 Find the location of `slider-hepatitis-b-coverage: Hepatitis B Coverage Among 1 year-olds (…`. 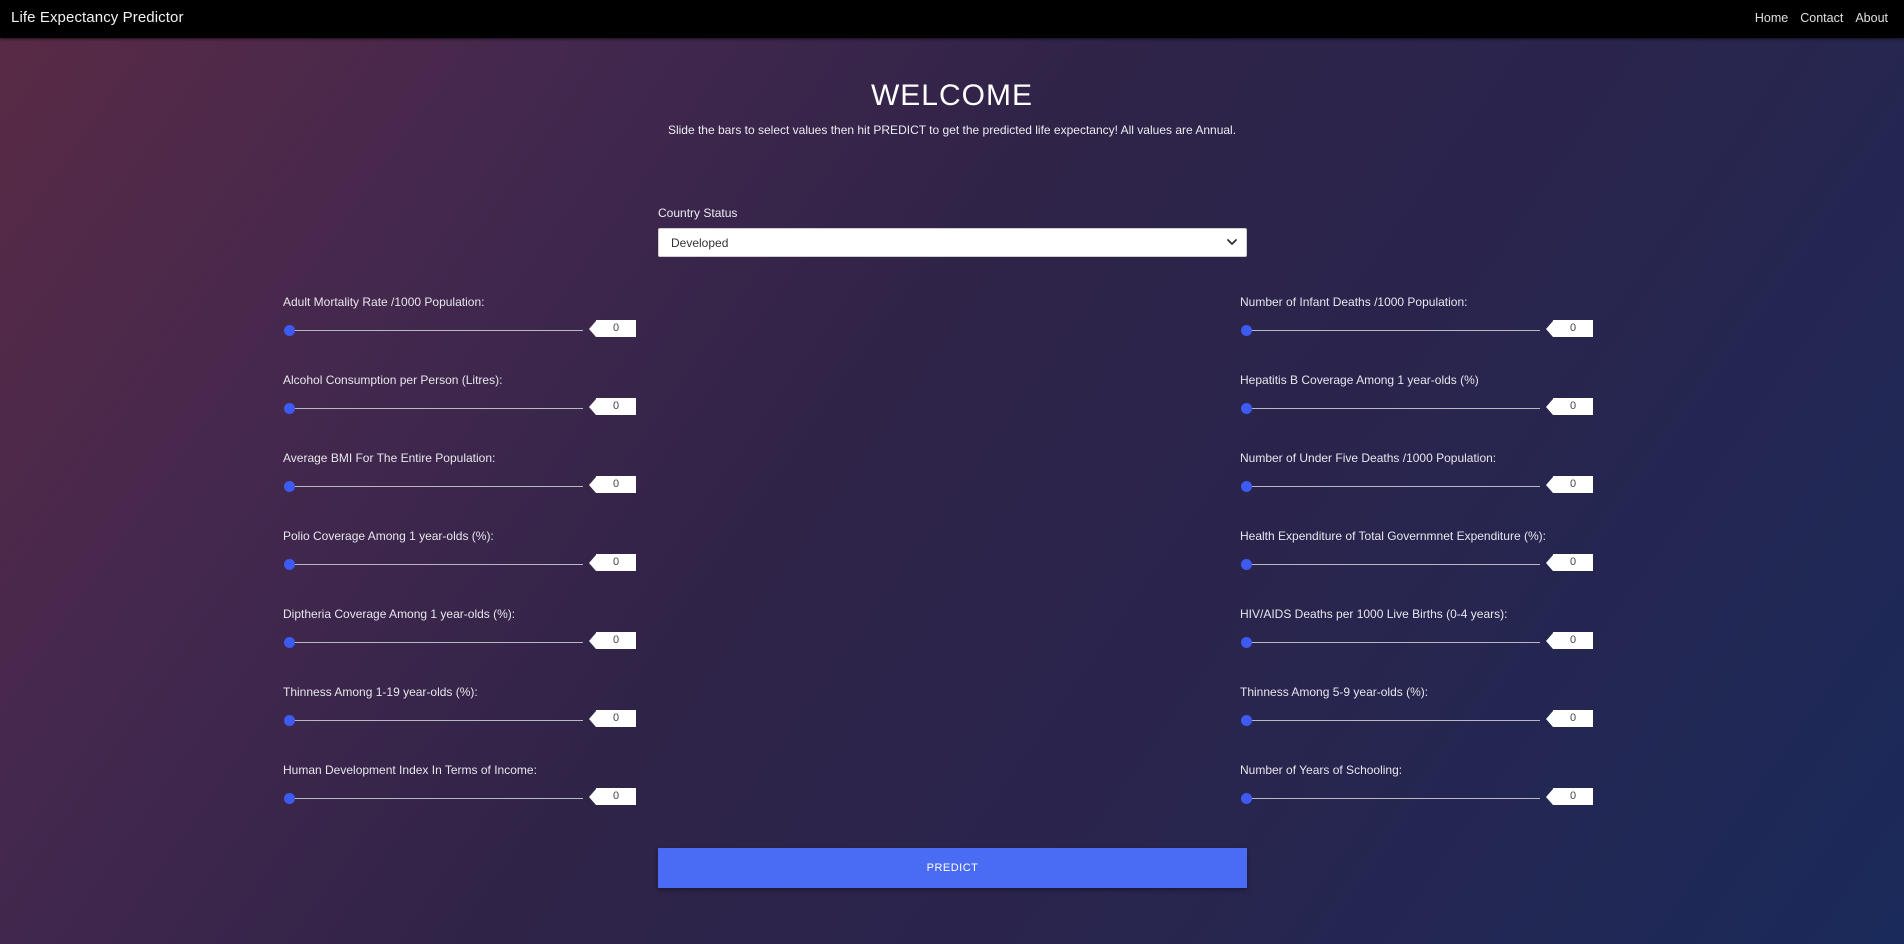

slider-hepatitis-b-coverage: Hepatitis B Coverage Among 1 year-olds (… is located at coordinates (1420, 403).